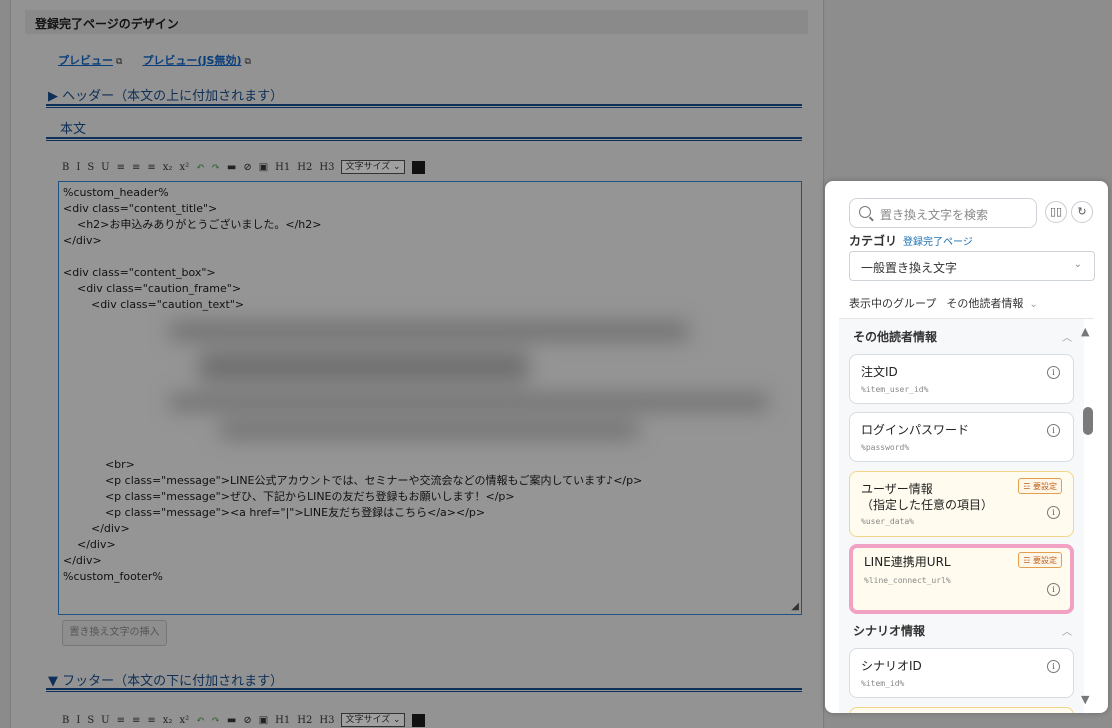 This screenshot has height=728, width=1112. Describe the element at coordinates (1033, 304) in the screenshot. I see `chevron-down-icon: ⌄` at that location.